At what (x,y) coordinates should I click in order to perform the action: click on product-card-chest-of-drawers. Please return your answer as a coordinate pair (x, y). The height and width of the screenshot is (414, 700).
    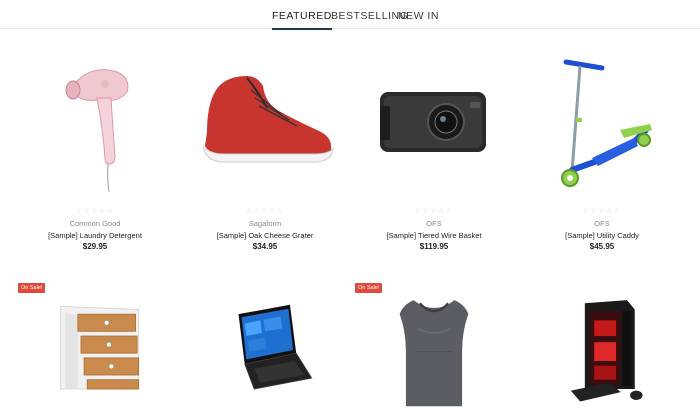
    Looking at the image, I should click on (95, 355).